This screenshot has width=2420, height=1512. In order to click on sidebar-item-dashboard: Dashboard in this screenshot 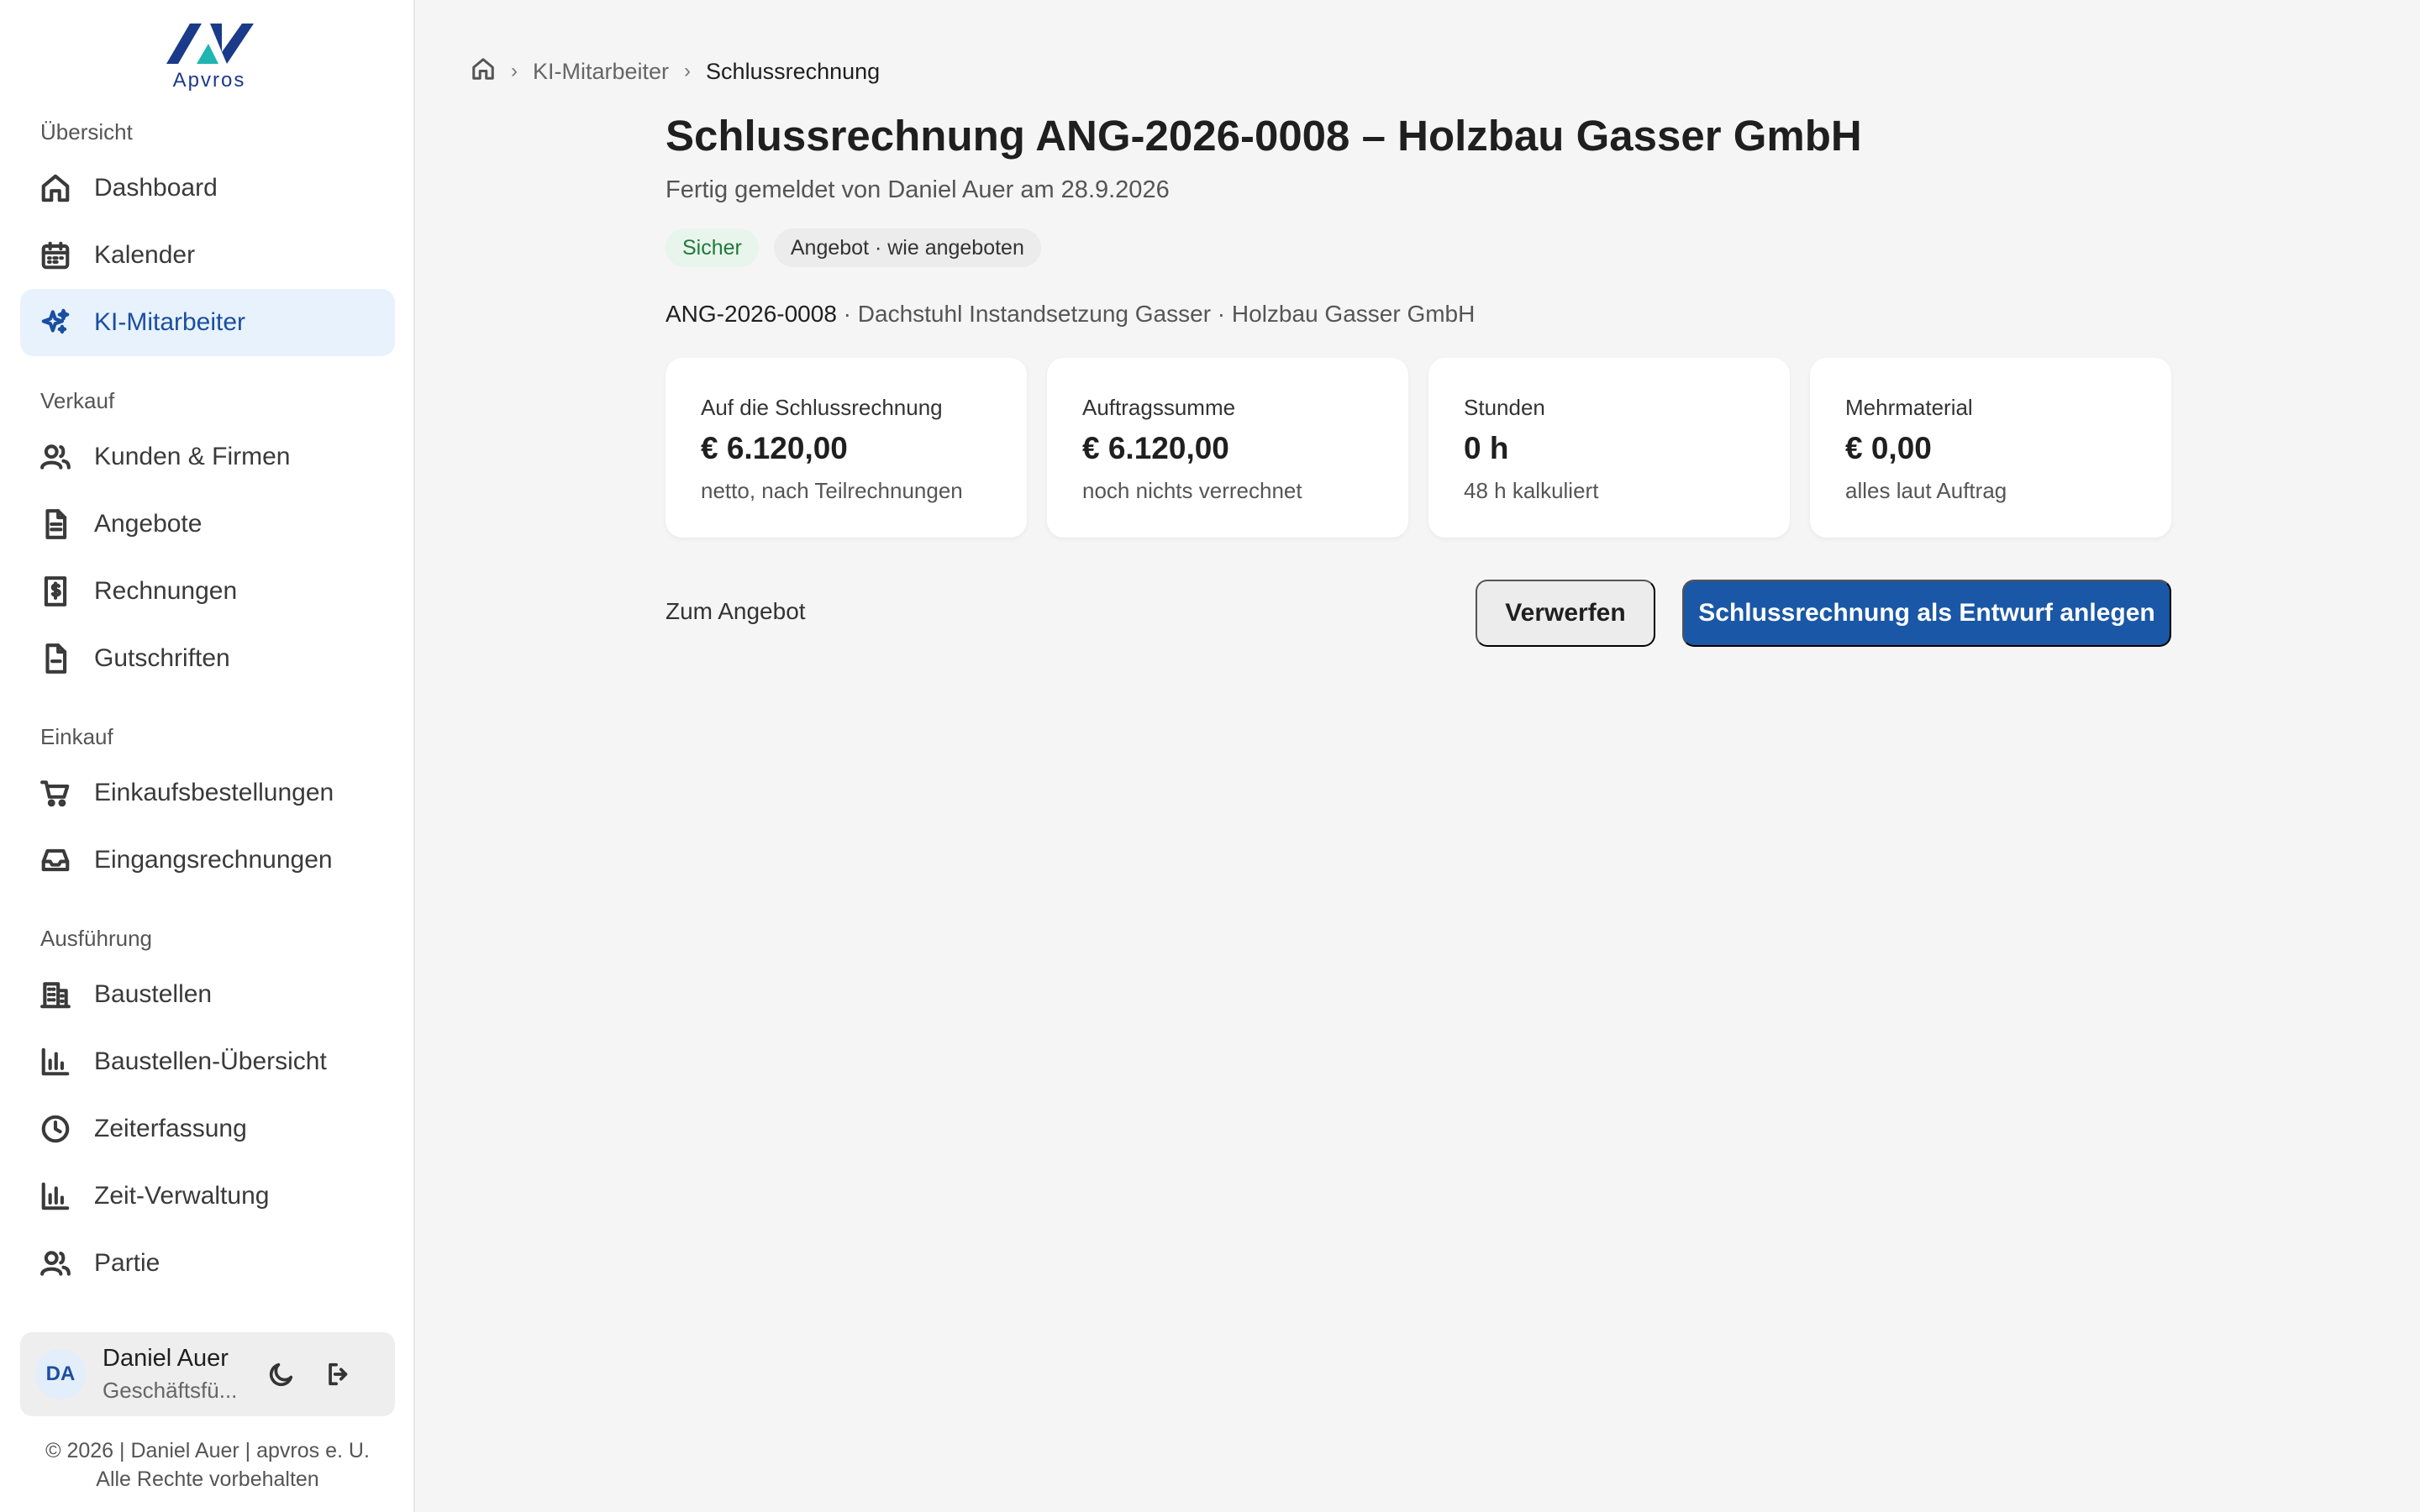, I will do `click(207, 188)`.